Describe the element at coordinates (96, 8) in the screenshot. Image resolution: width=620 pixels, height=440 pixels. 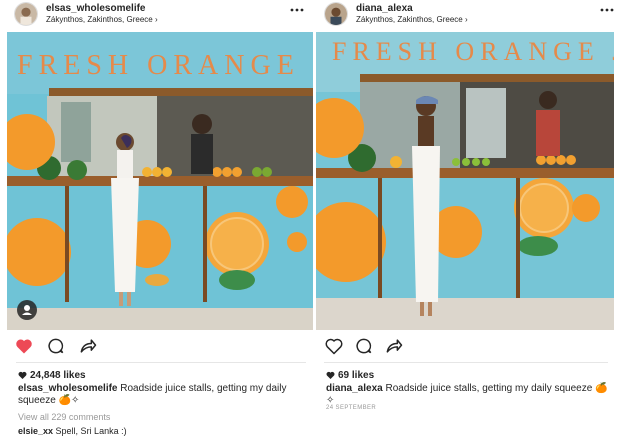
I see `username: elsas_wholesomelife` at that location.